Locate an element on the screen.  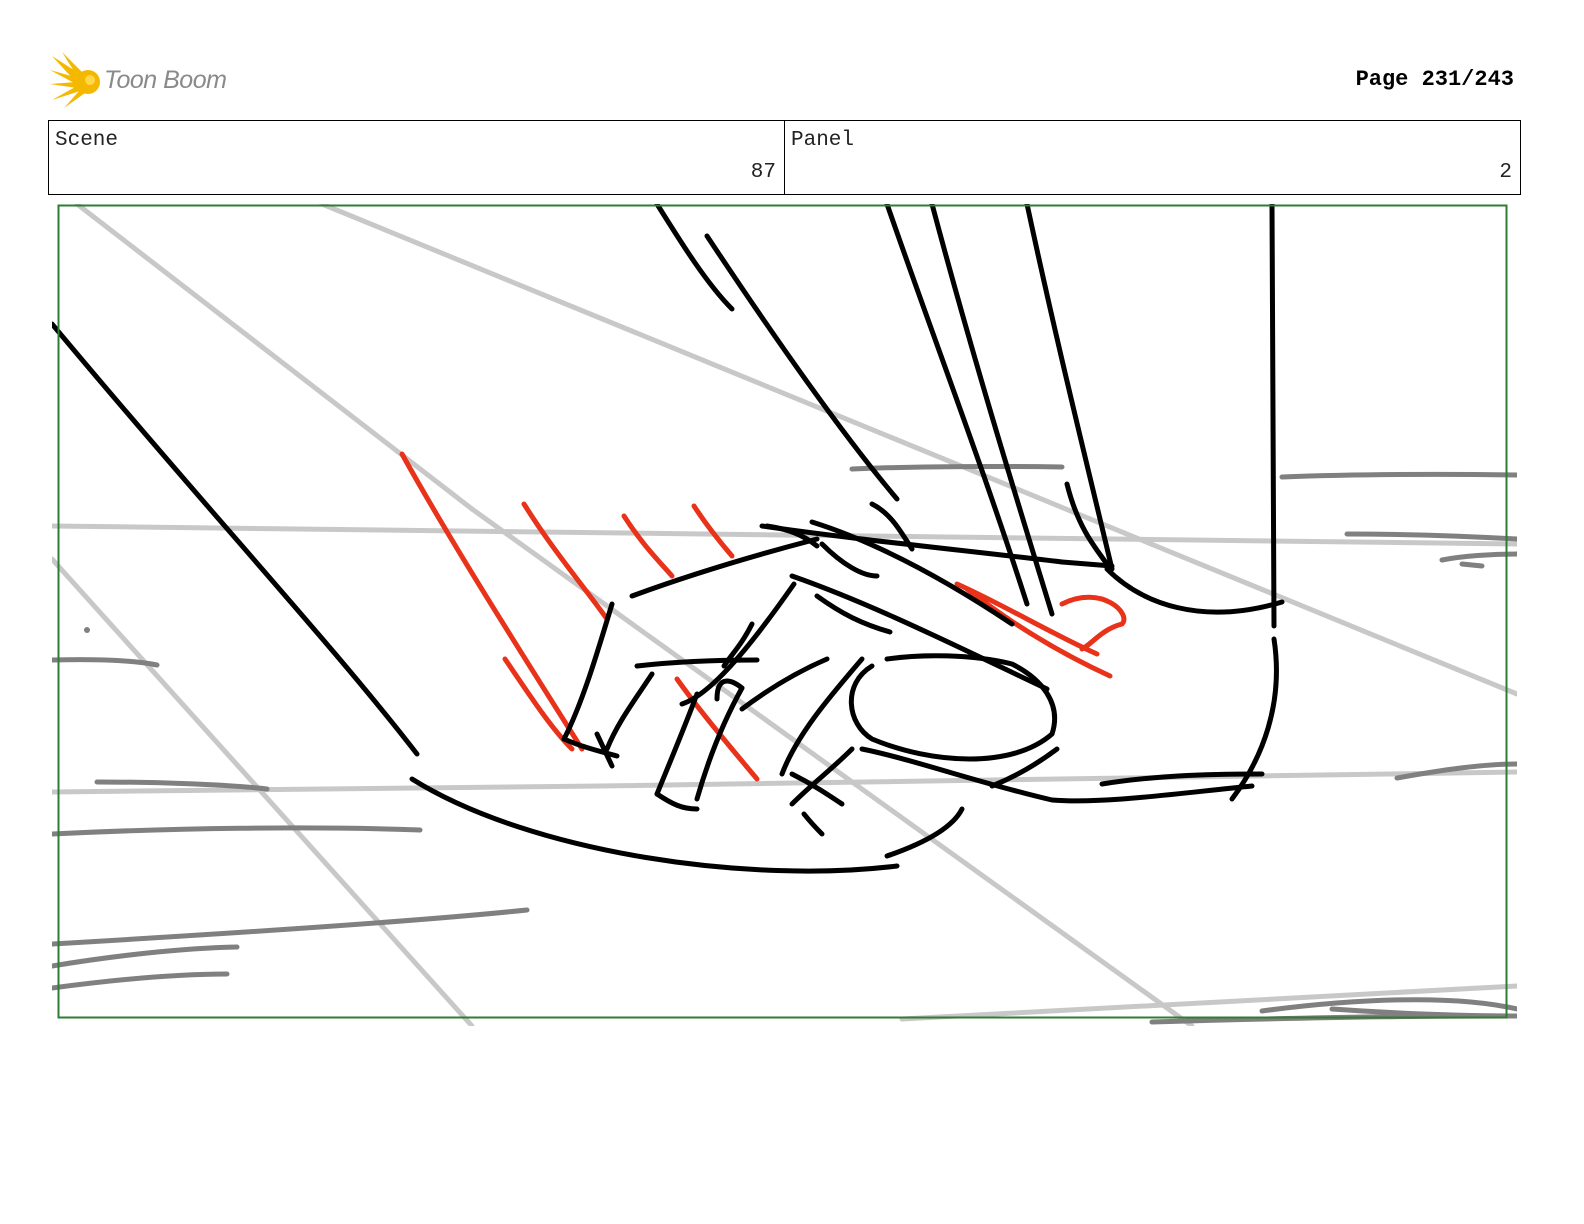
brand-name: Toon Boom is located at coordinates (165, 80).